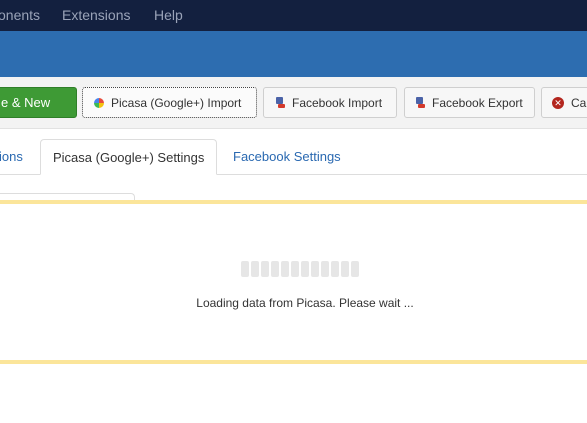 The height and width of the screenshot is (423, 587). Describe the element at coordinates (579, 102) in the screenshot. I see `cancel-label: Ca` at that location.